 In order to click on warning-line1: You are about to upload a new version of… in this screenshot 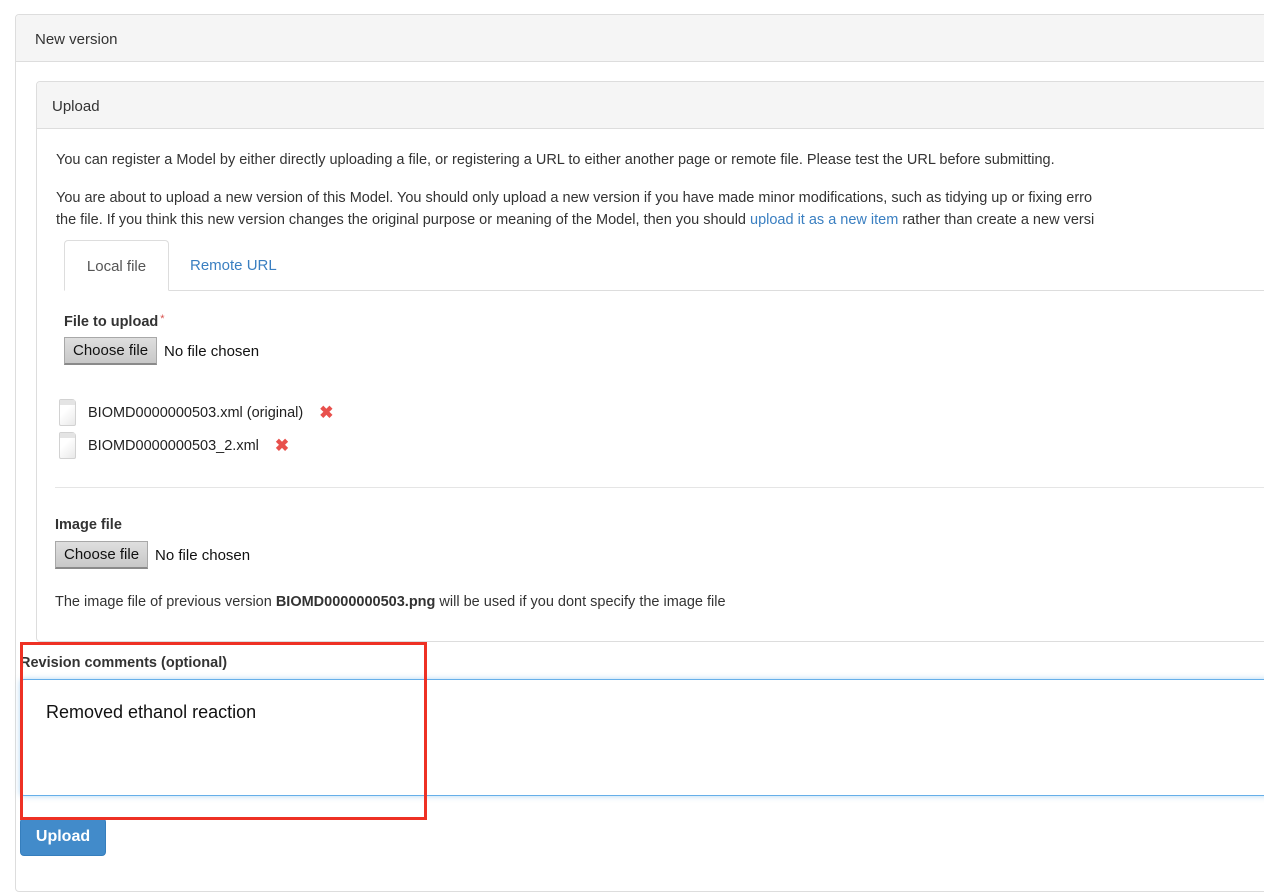, I will do `click(574, 198)`.